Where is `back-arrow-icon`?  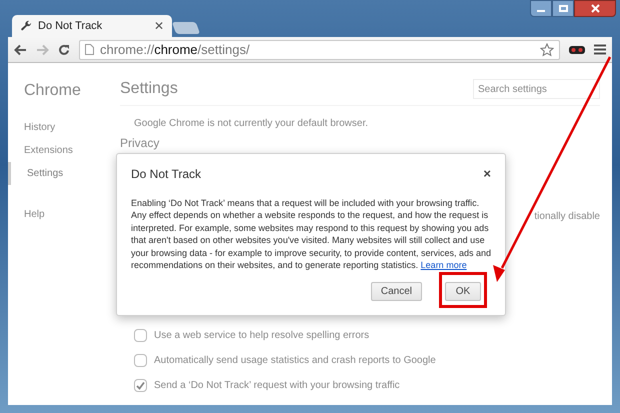 back-arrow-icon is located at coordinates (20, 50).